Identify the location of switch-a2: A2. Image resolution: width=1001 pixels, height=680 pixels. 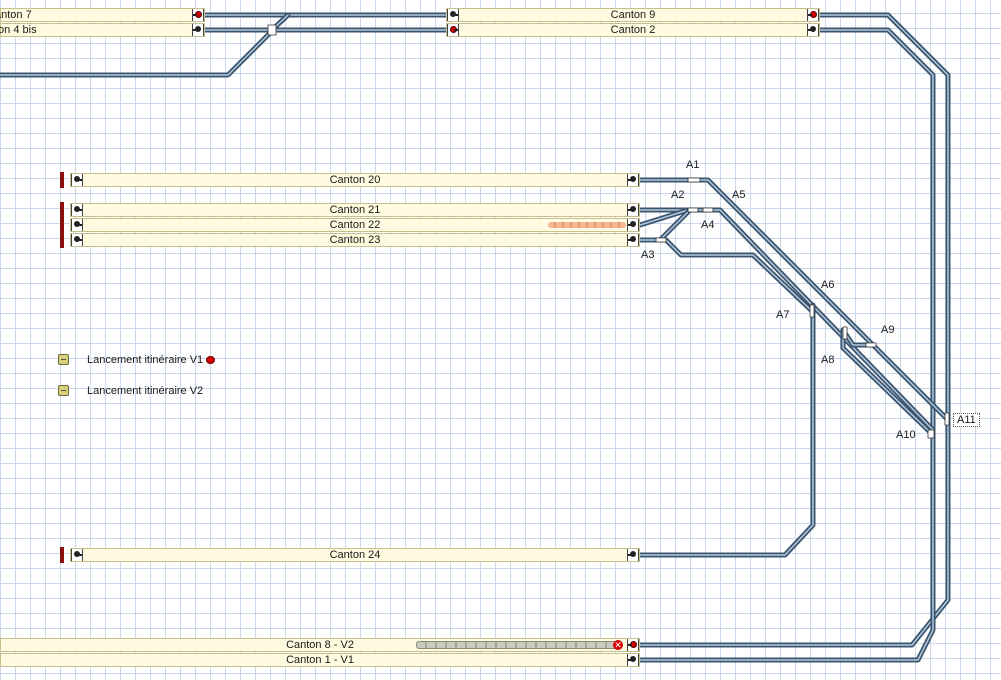
(677, 195).